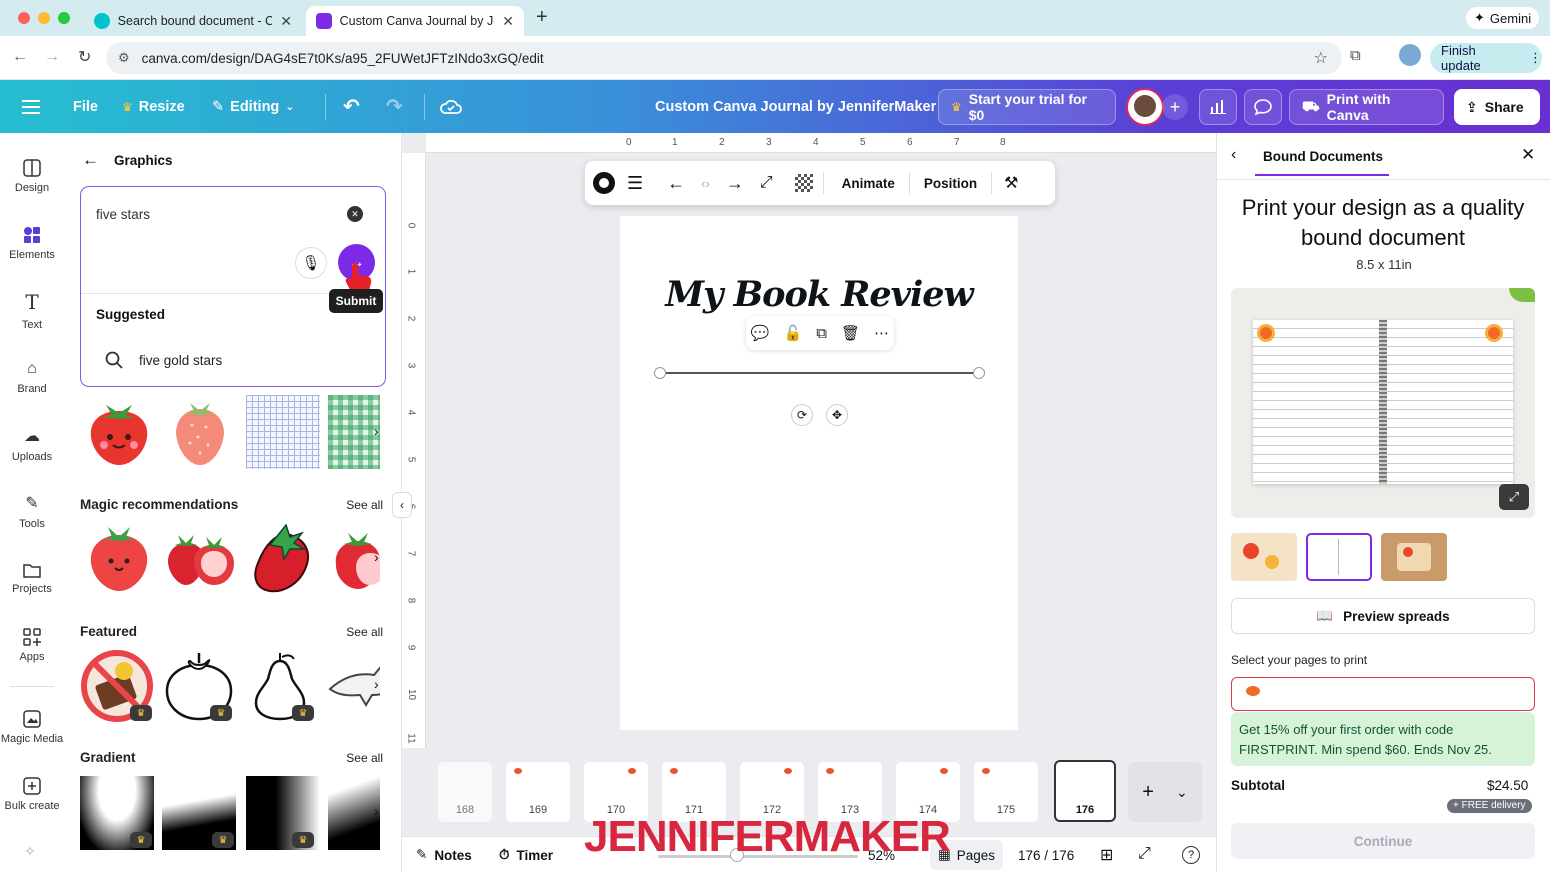 The image size is (1550, 872). What do you see at coordinates (52, 57) in the screenshot?
I see `forward-icon: →` at bounding box center [52, 57].